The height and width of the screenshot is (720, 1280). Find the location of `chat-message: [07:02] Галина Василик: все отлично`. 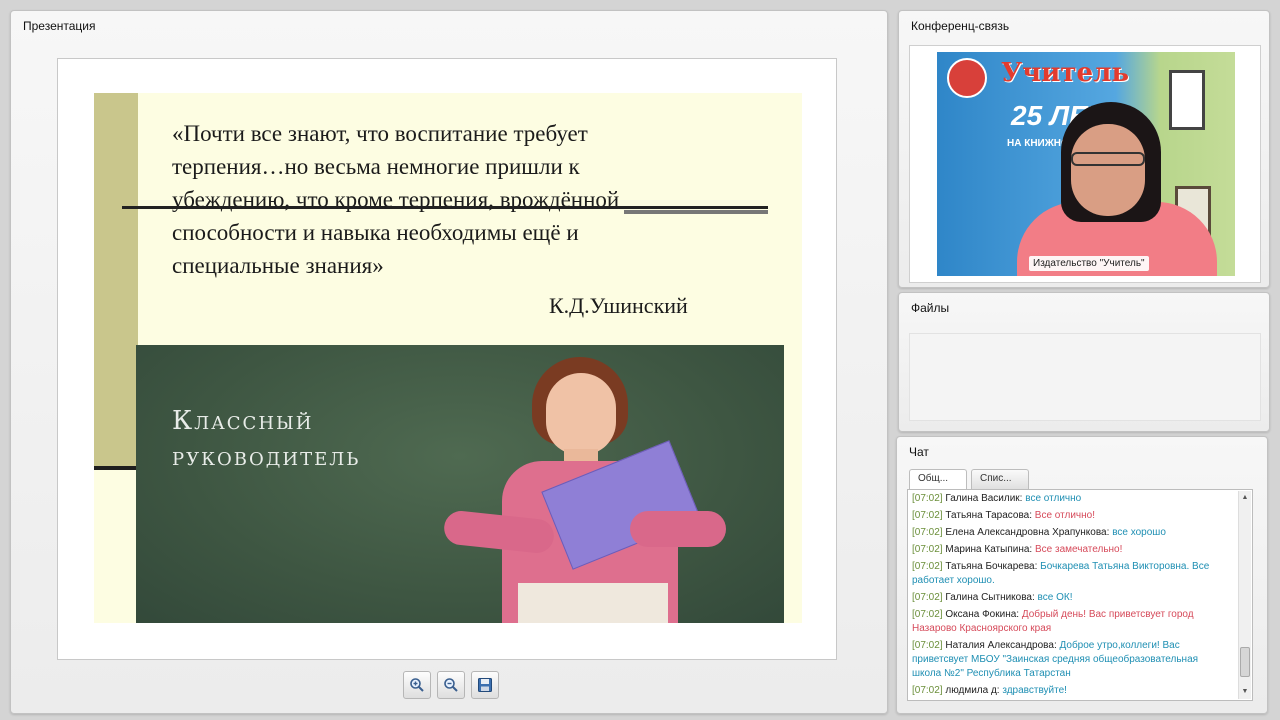

chat-message: [07:02] Галина Василик: все отлично is located at coordinates (1071, 499).